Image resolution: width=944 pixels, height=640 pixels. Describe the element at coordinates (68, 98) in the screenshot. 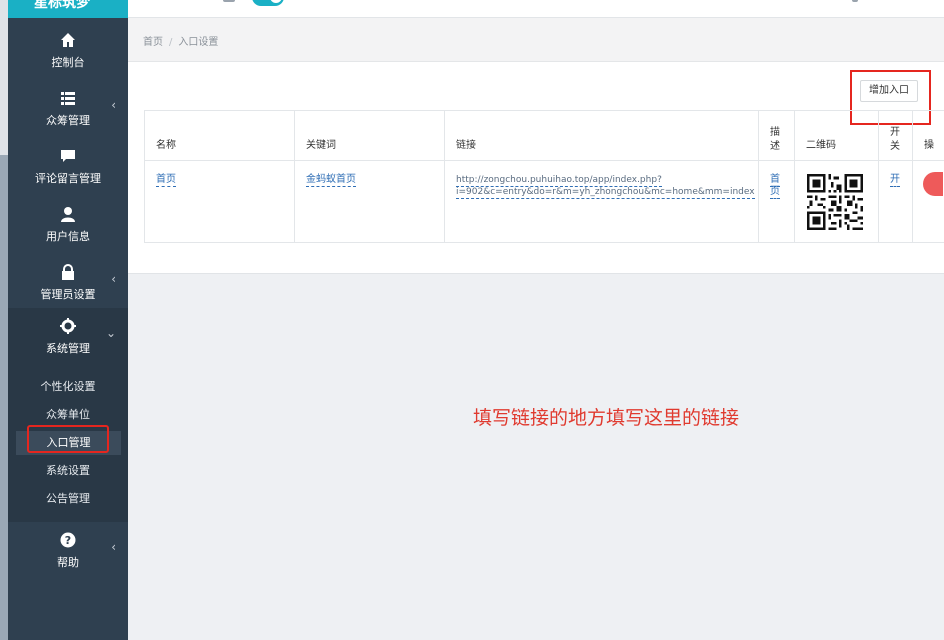

I see `list-icon` at that location.